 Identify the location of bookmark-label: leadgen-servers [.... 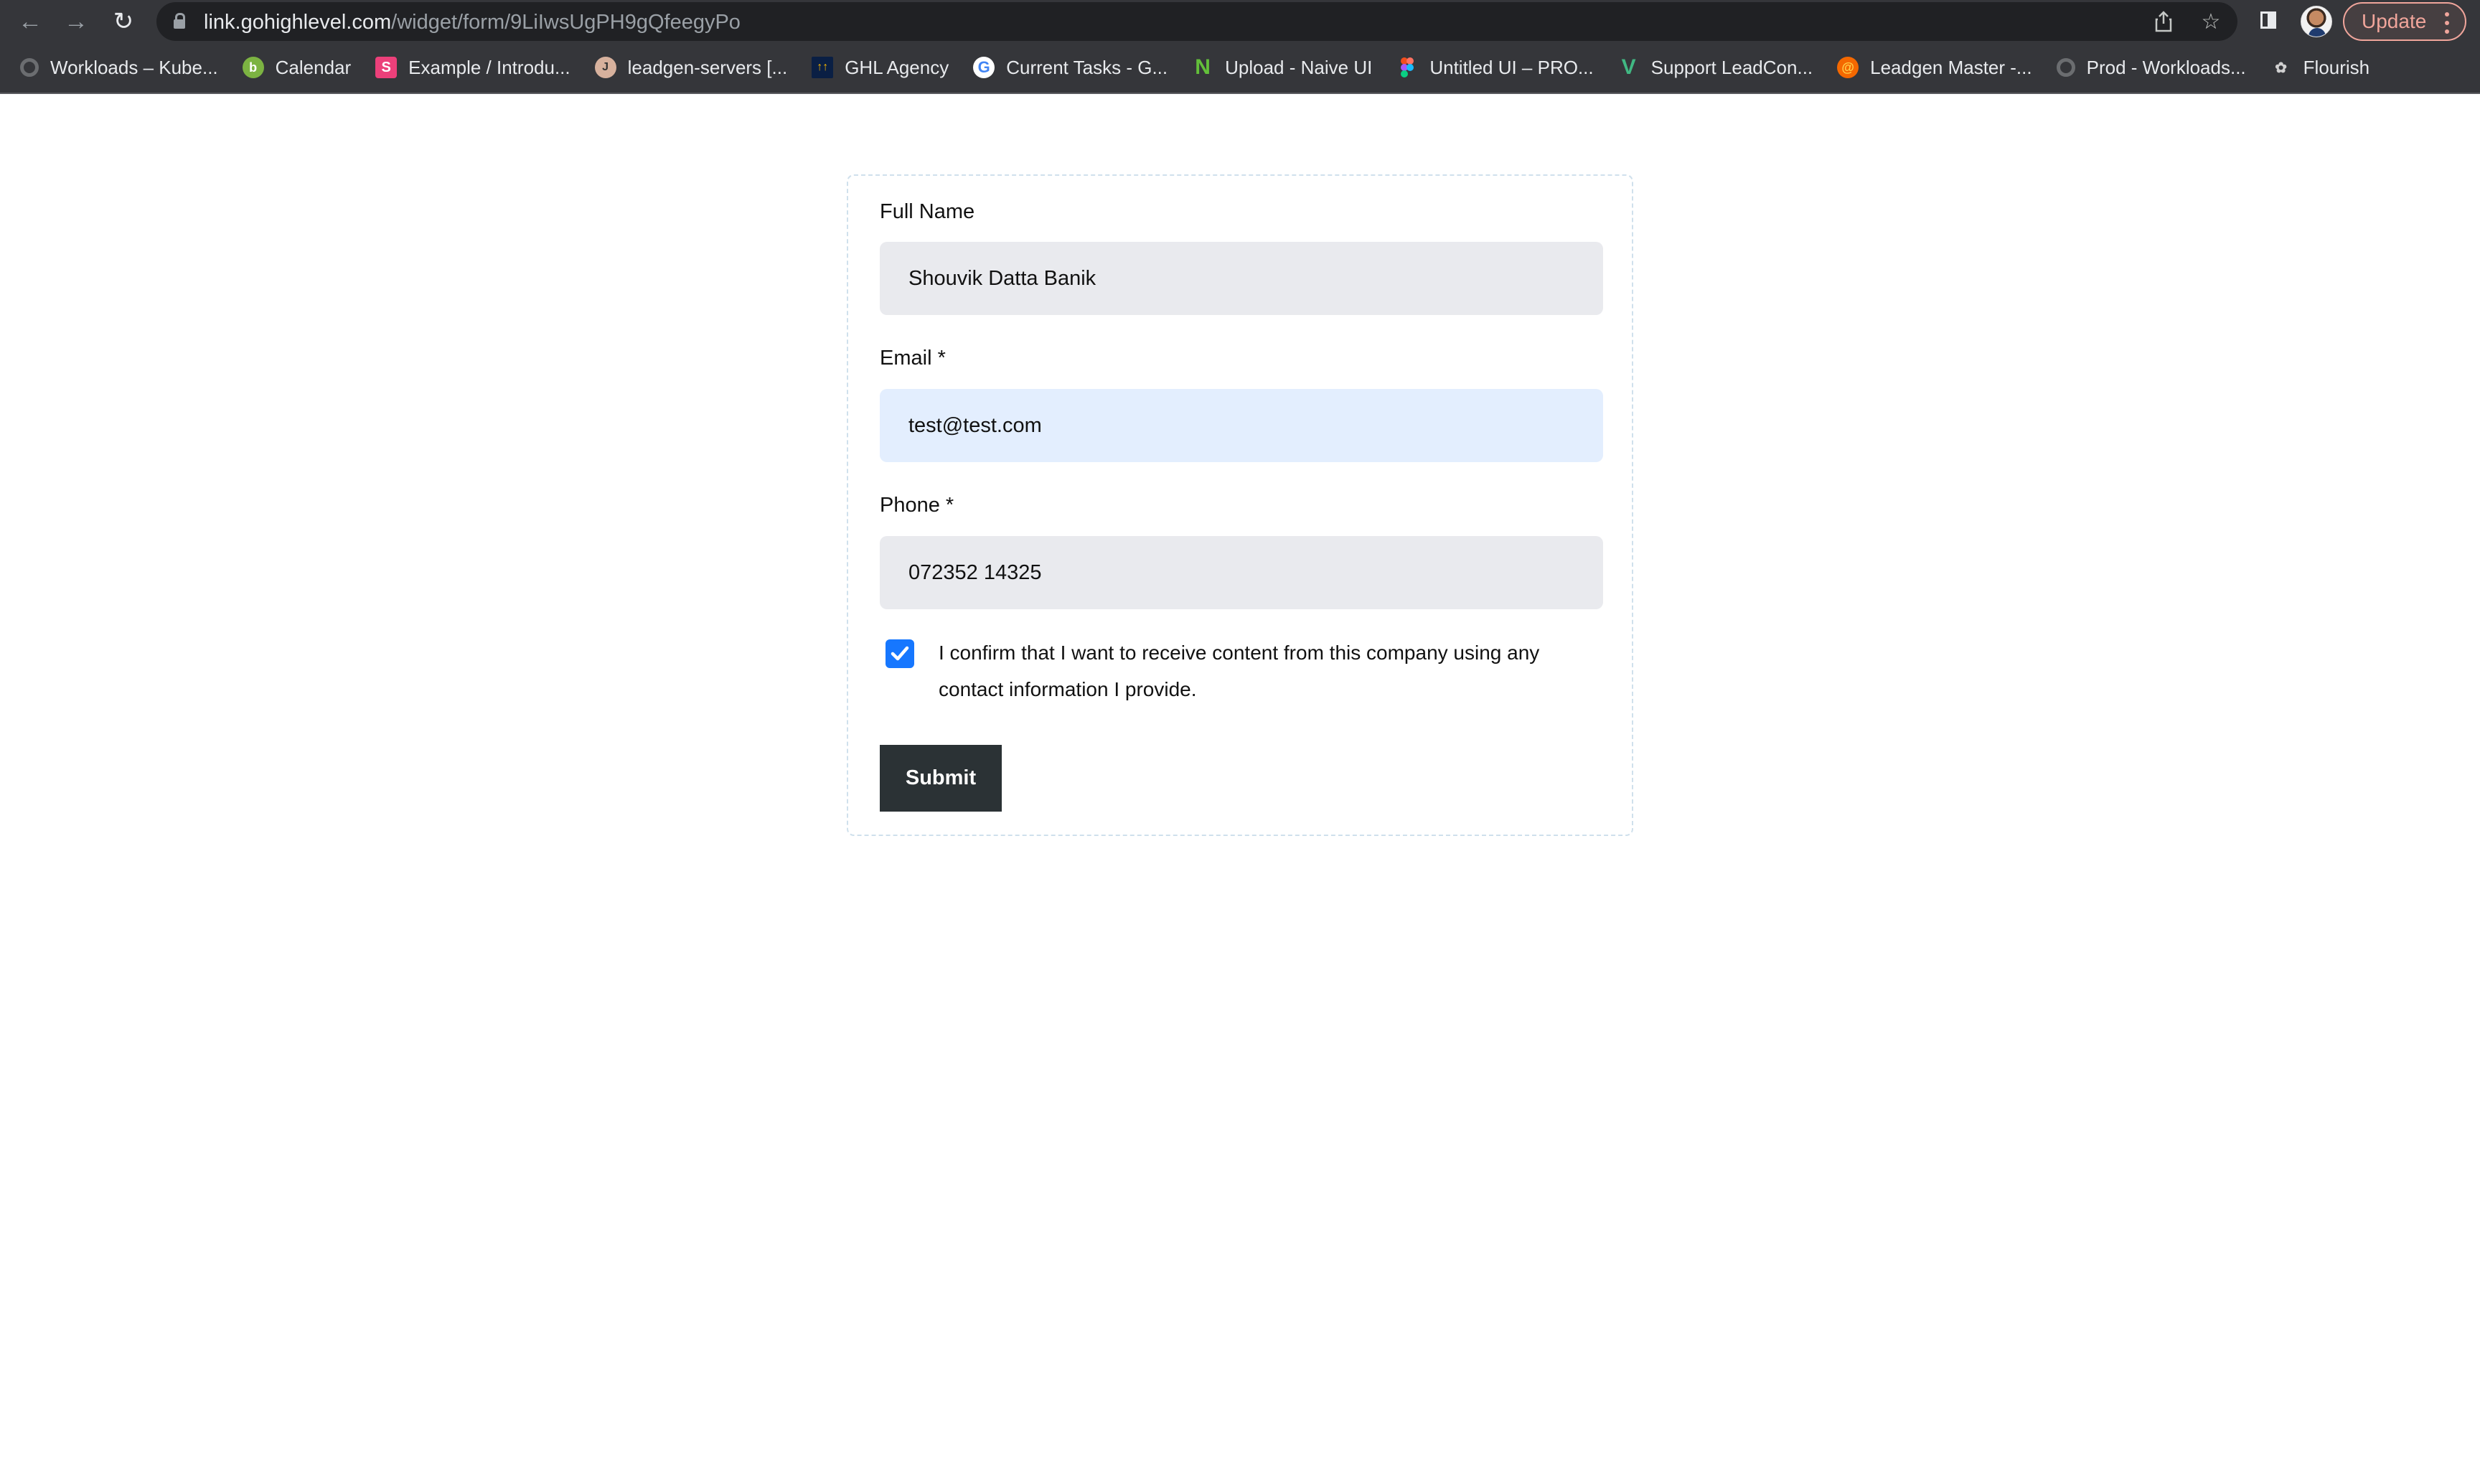
(707, 67).